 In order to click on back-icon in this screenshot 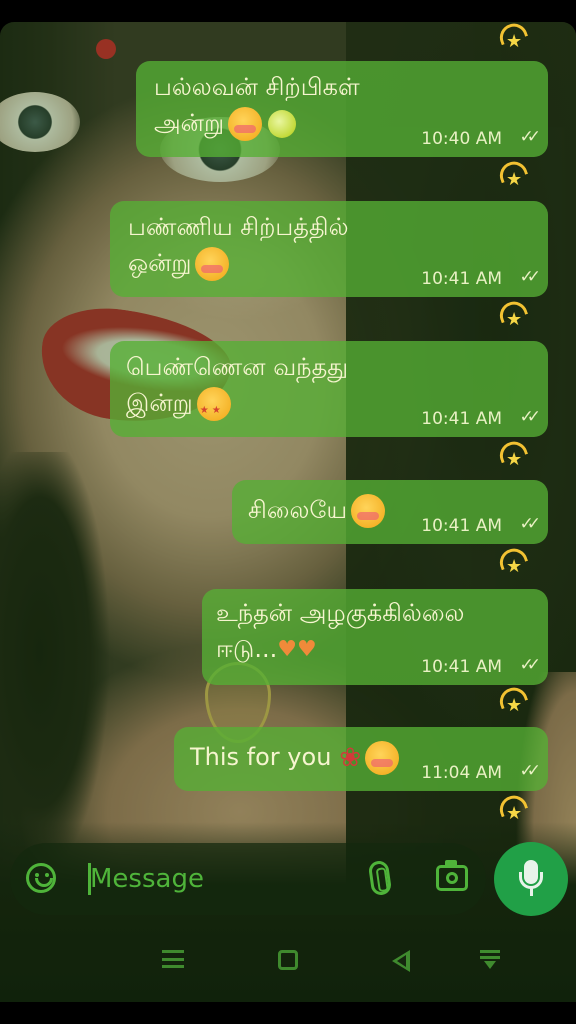, I will do `click(401, 961)`.